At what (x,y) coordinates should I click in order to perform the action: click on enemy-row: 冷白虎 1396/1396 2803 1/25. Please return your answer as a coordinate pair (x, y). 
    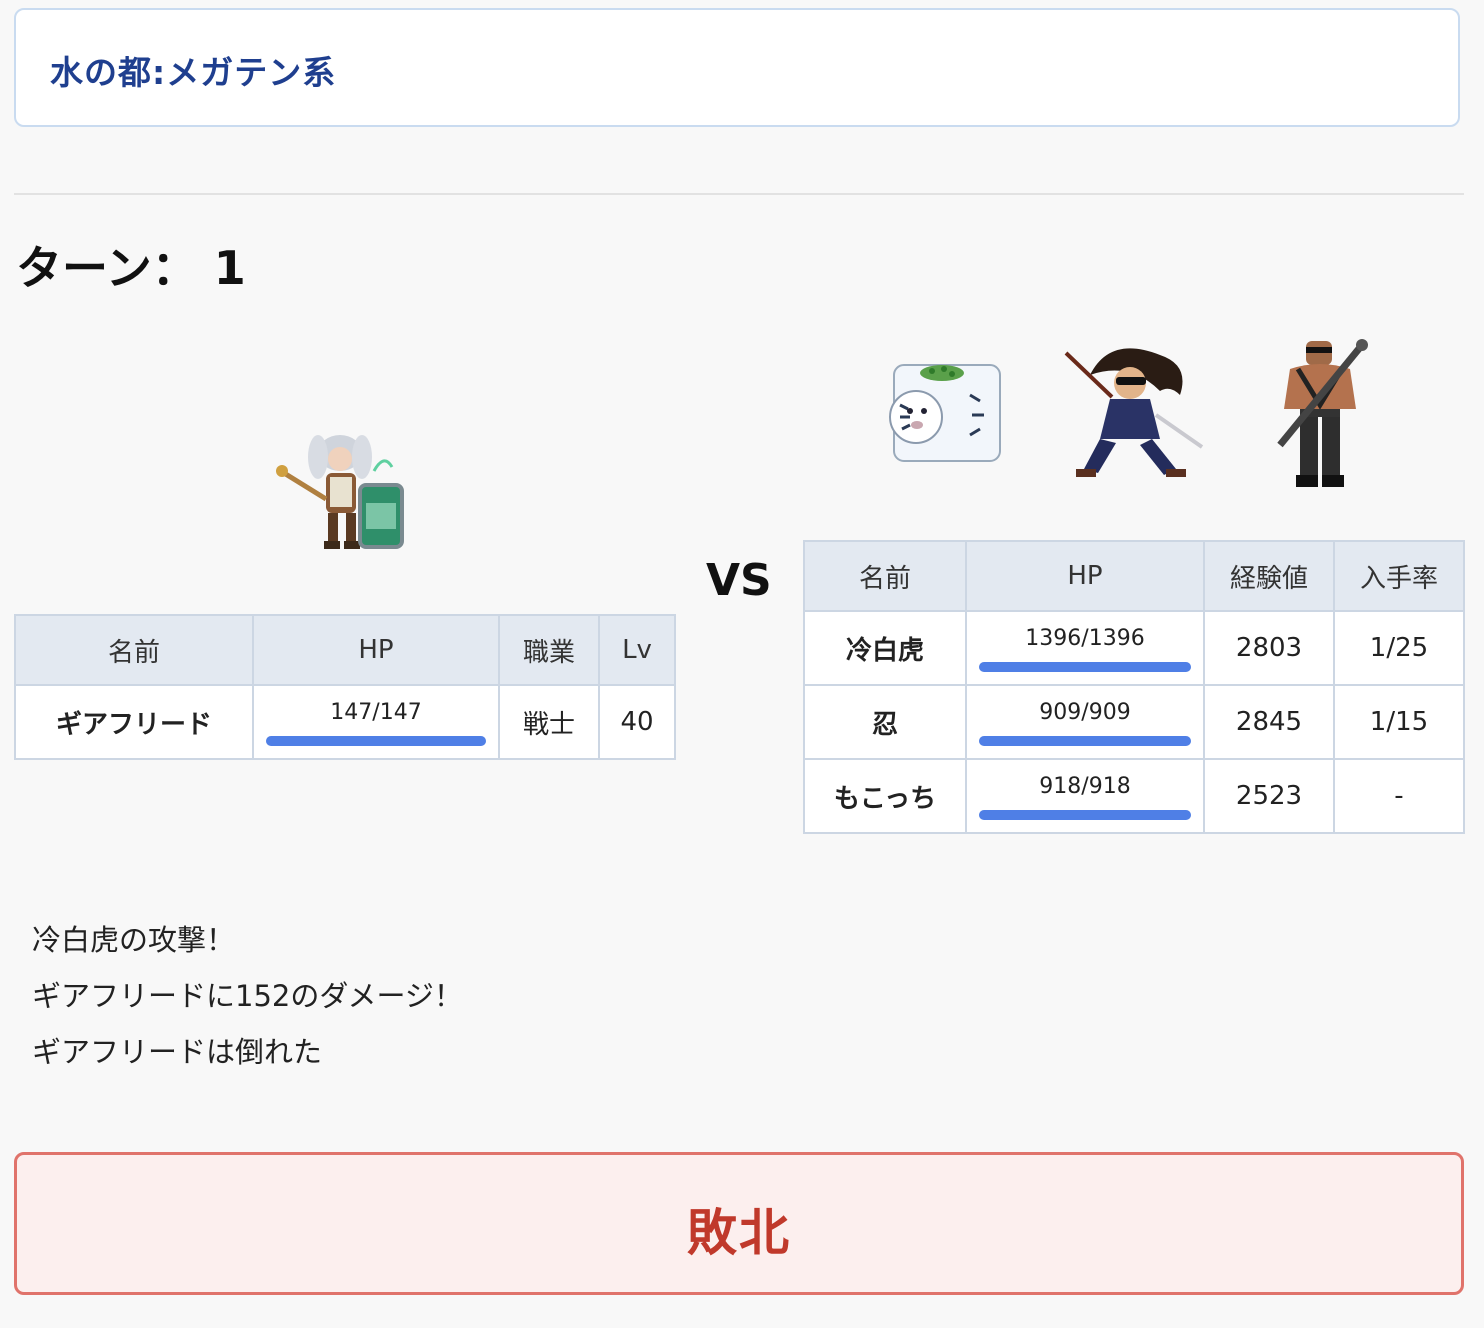
    Looking at the image, I should click on (1134, 648).